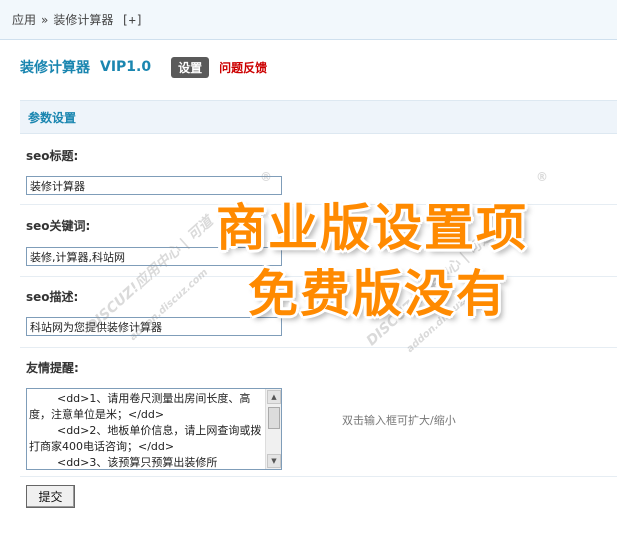 This screenshot has width=617, height=533. I want to click on submit-button: 提交, so click(50, 496).